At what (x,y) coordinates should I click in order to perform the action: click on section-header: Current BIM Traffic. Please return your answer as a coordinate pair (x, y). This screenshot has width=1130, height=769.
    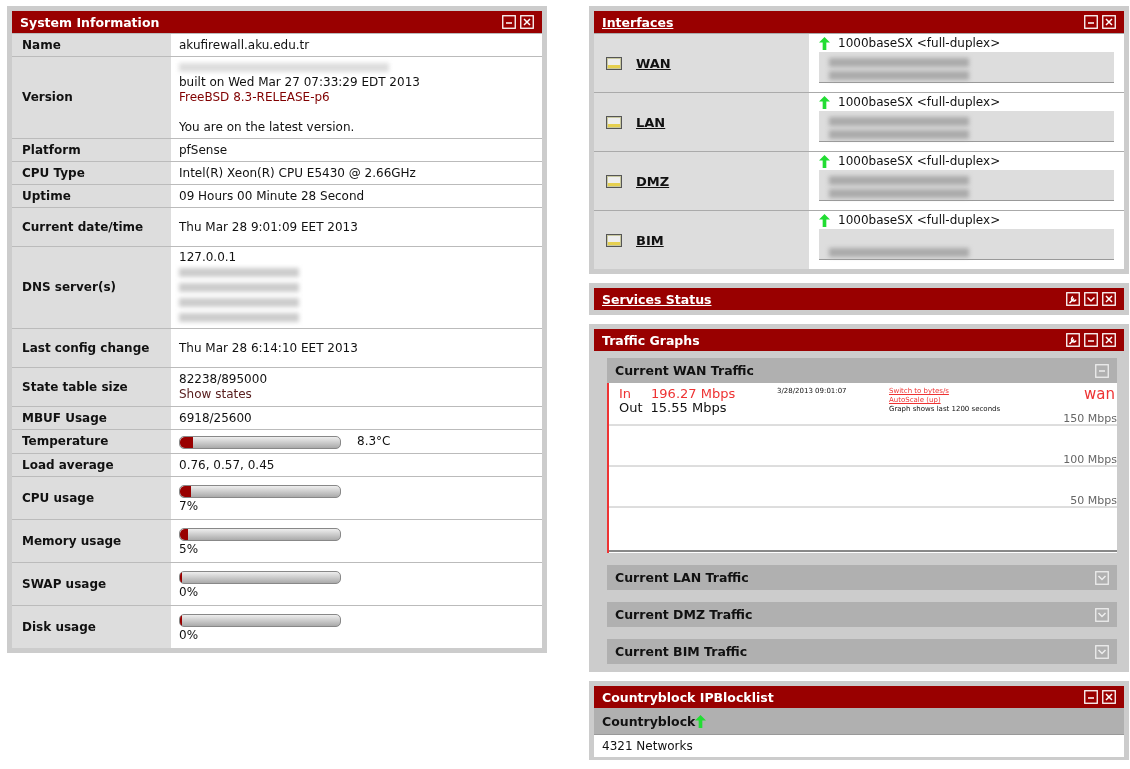
    Looking at the image, I should click on (862, 651).